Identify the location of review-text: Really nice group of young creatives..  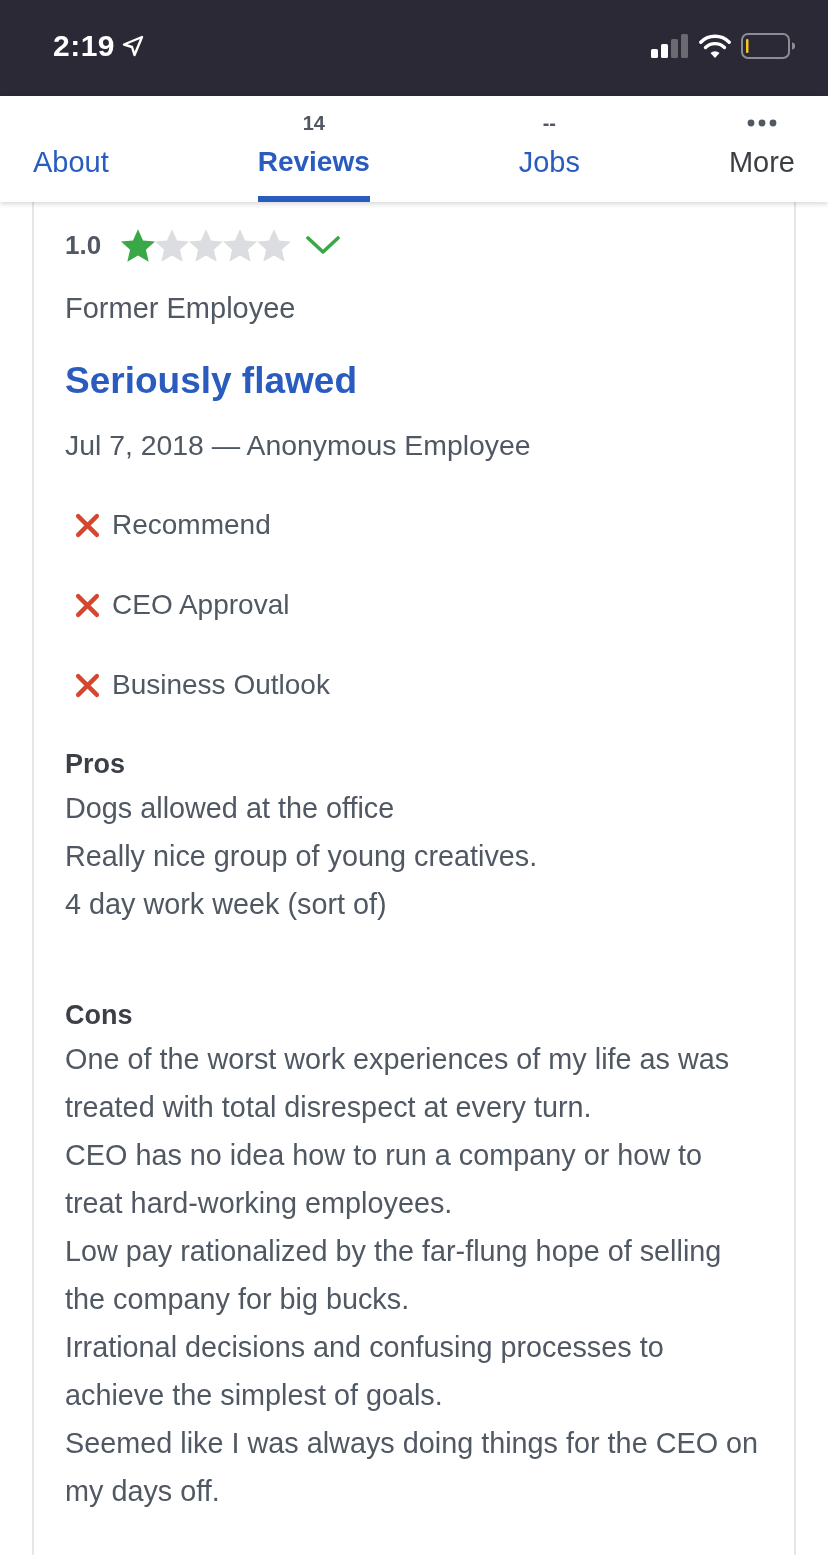
(302, 856).